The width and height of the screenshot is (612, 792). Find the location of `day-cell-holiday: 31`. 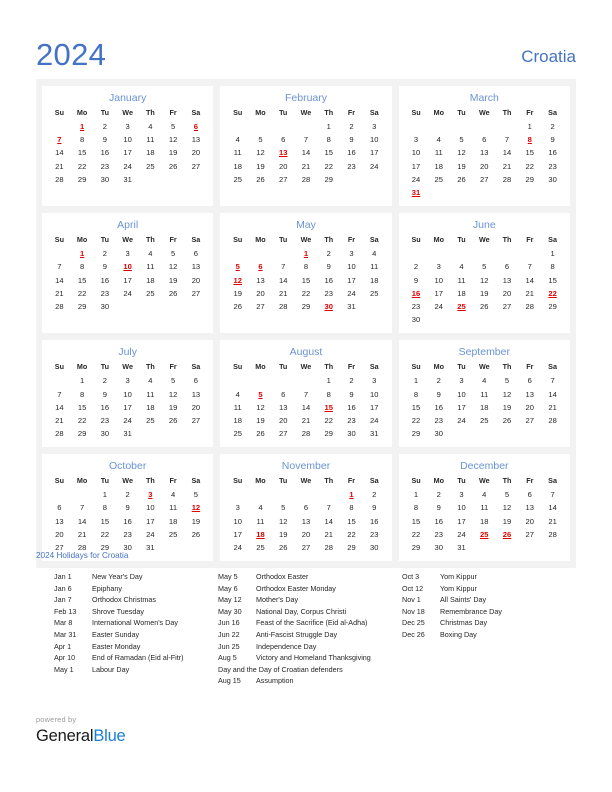

day-cell-holiday: 31 is located at coordinates (416, 192).